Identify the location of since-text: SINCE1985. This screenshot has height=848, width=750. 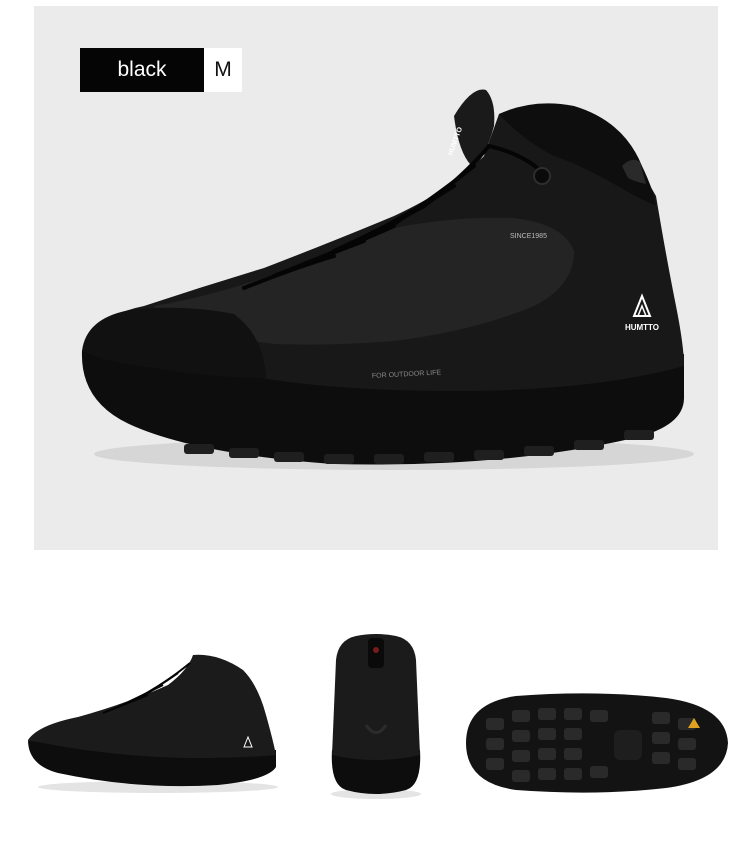
(528, 236).